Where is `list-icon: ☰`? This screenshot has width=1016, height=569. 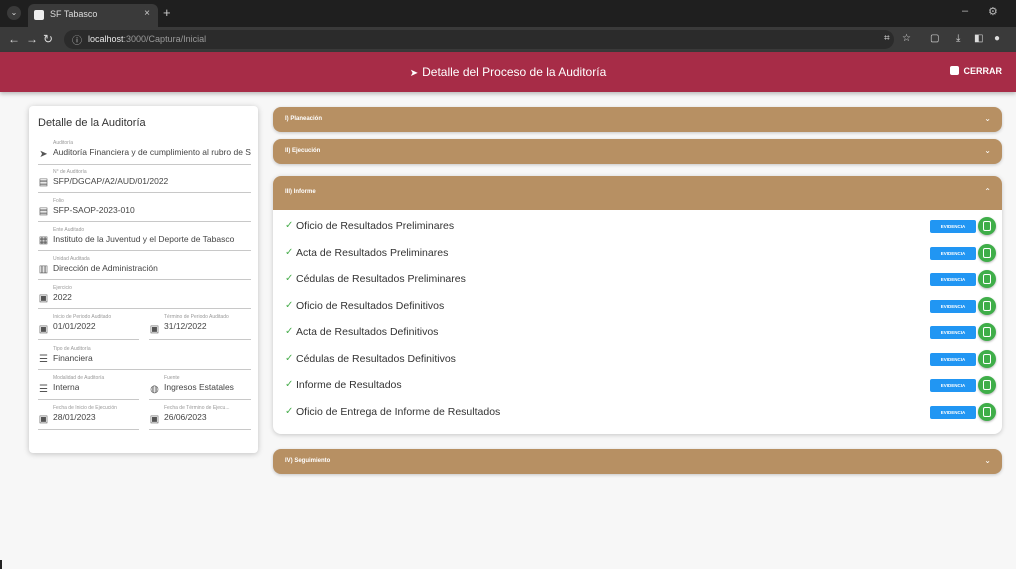 list-icon: ☰ is located at coordinates (43, 359).